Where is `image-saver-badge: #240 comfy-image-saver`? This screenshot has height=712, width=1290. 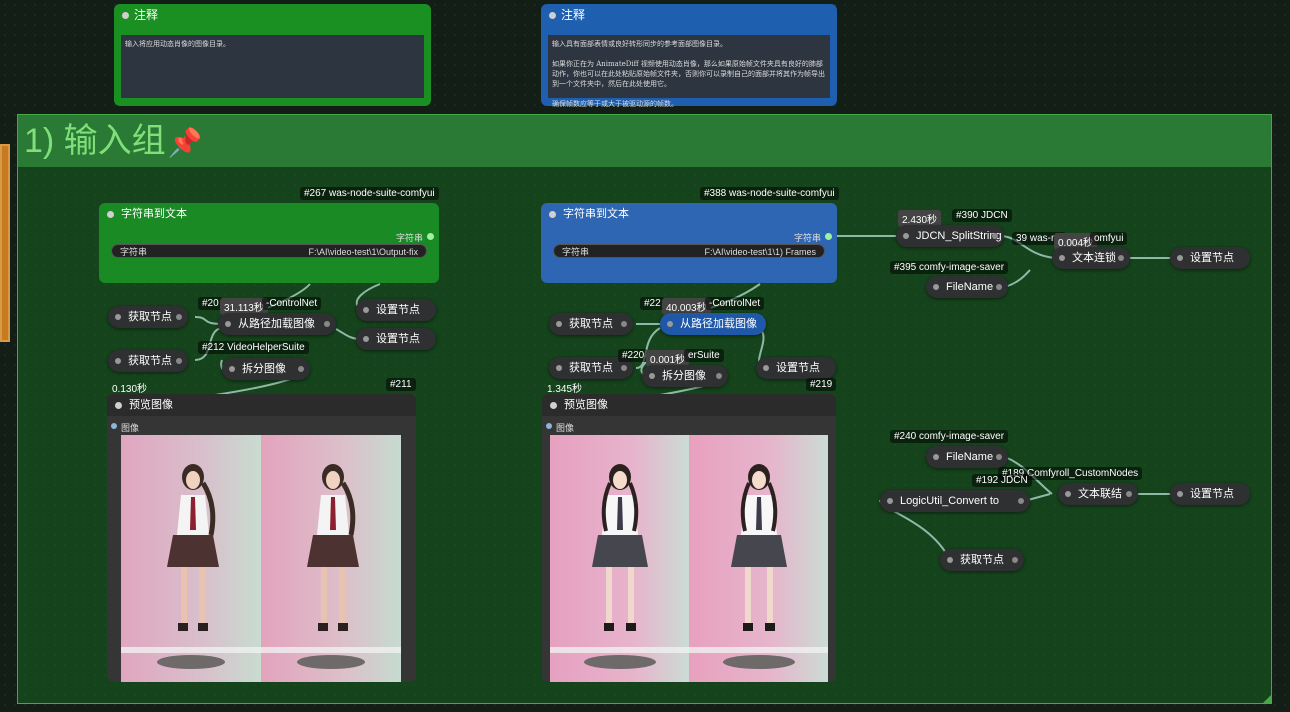 image-saver-badge: #240 comfy-image-saver is located at coordinates (949, 436).